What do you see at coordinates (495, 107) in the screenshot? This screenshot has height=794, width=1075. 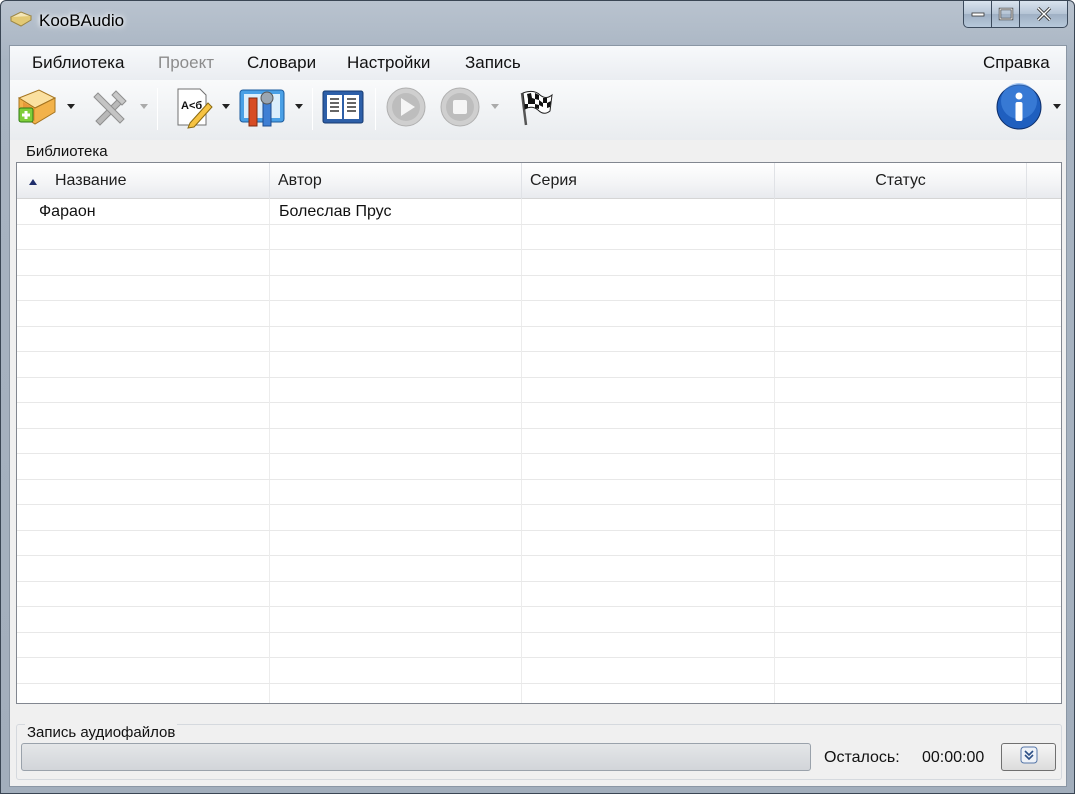 I see `stop-dropdown-icon` at bounding box center [495, 107].